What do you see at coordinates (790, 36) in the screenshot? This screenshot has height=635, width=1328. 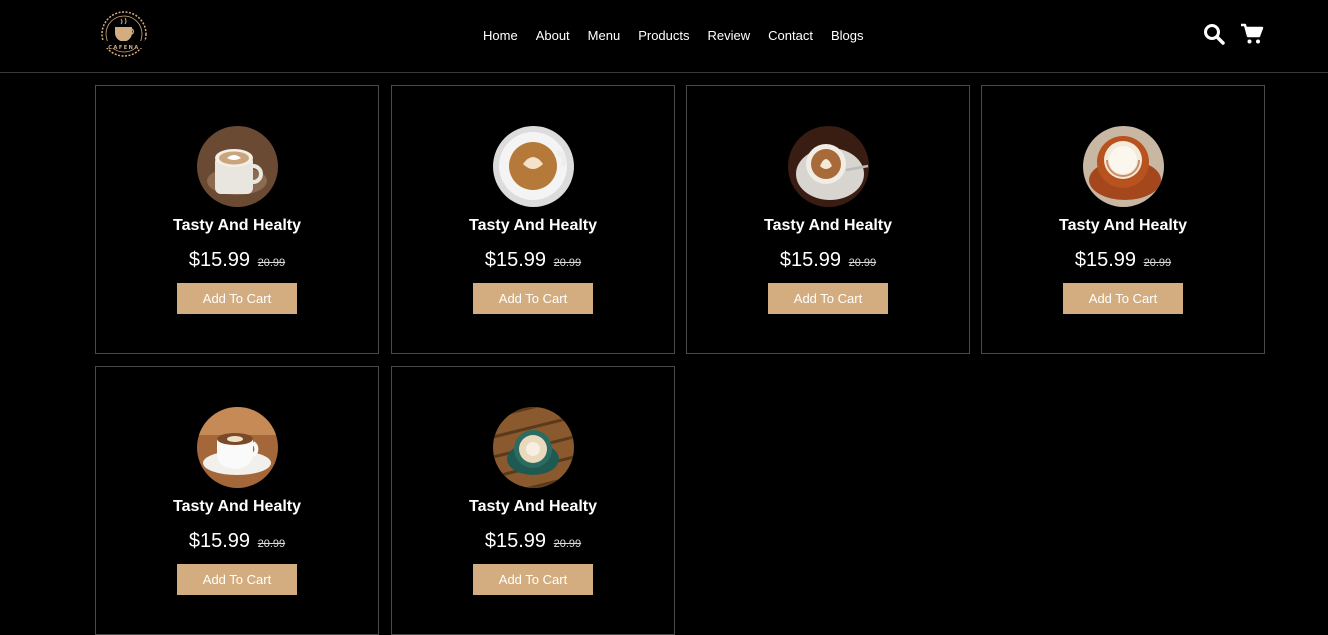 I see `nav-contact: Contact` at bounding box center [790, 36].